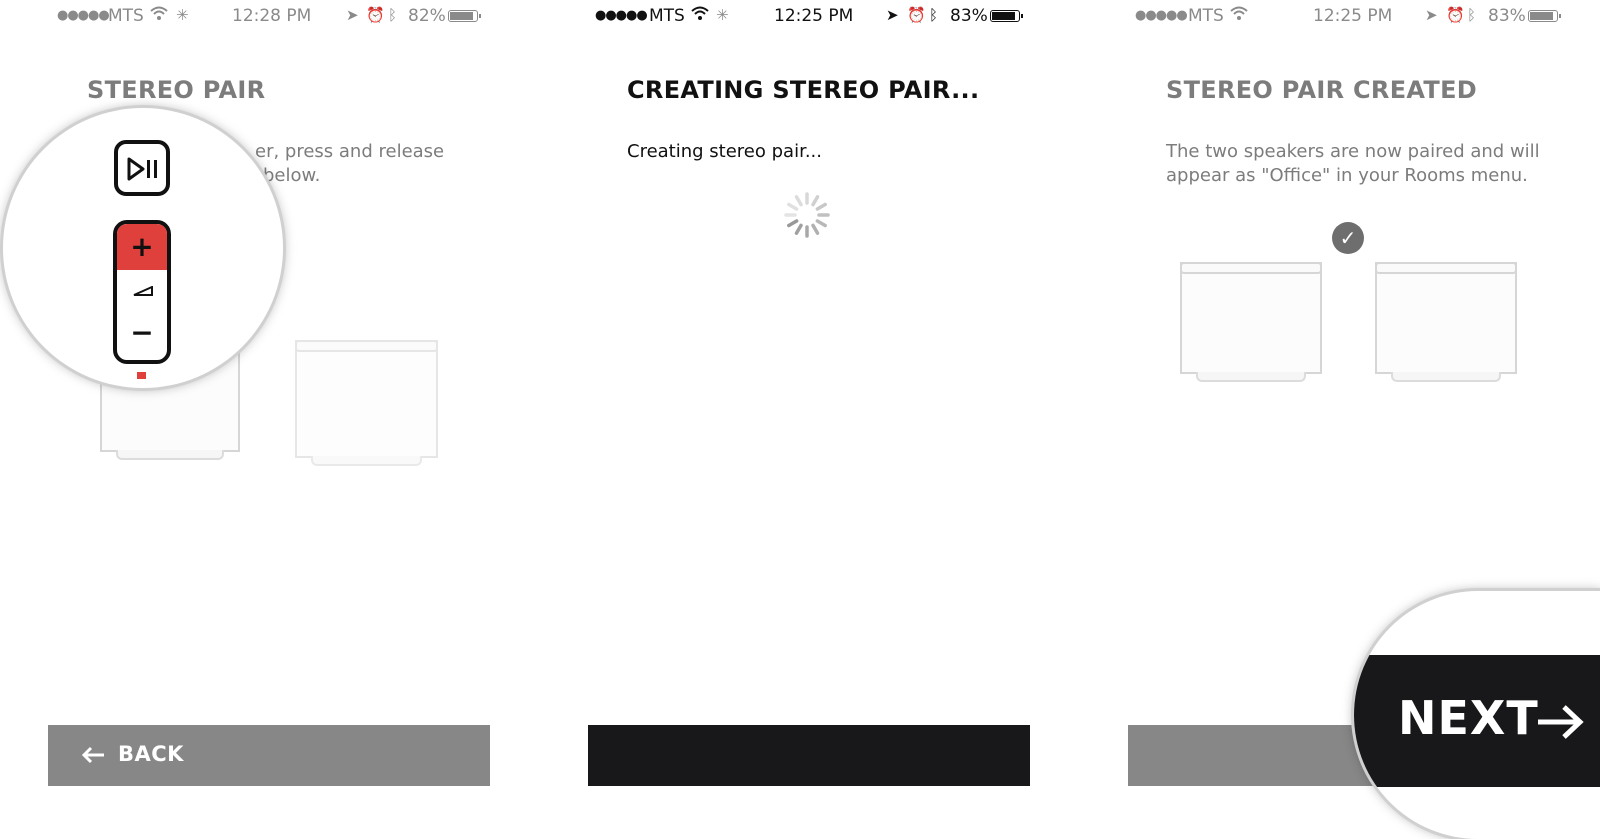 Image resolution: width=1600 pixels, height=839 pixels. I want to click on status-bar: ●●●●● MTS ✳ 12:25 PM ➤ ⏰ ᛒ 83%, so click(800, 15).